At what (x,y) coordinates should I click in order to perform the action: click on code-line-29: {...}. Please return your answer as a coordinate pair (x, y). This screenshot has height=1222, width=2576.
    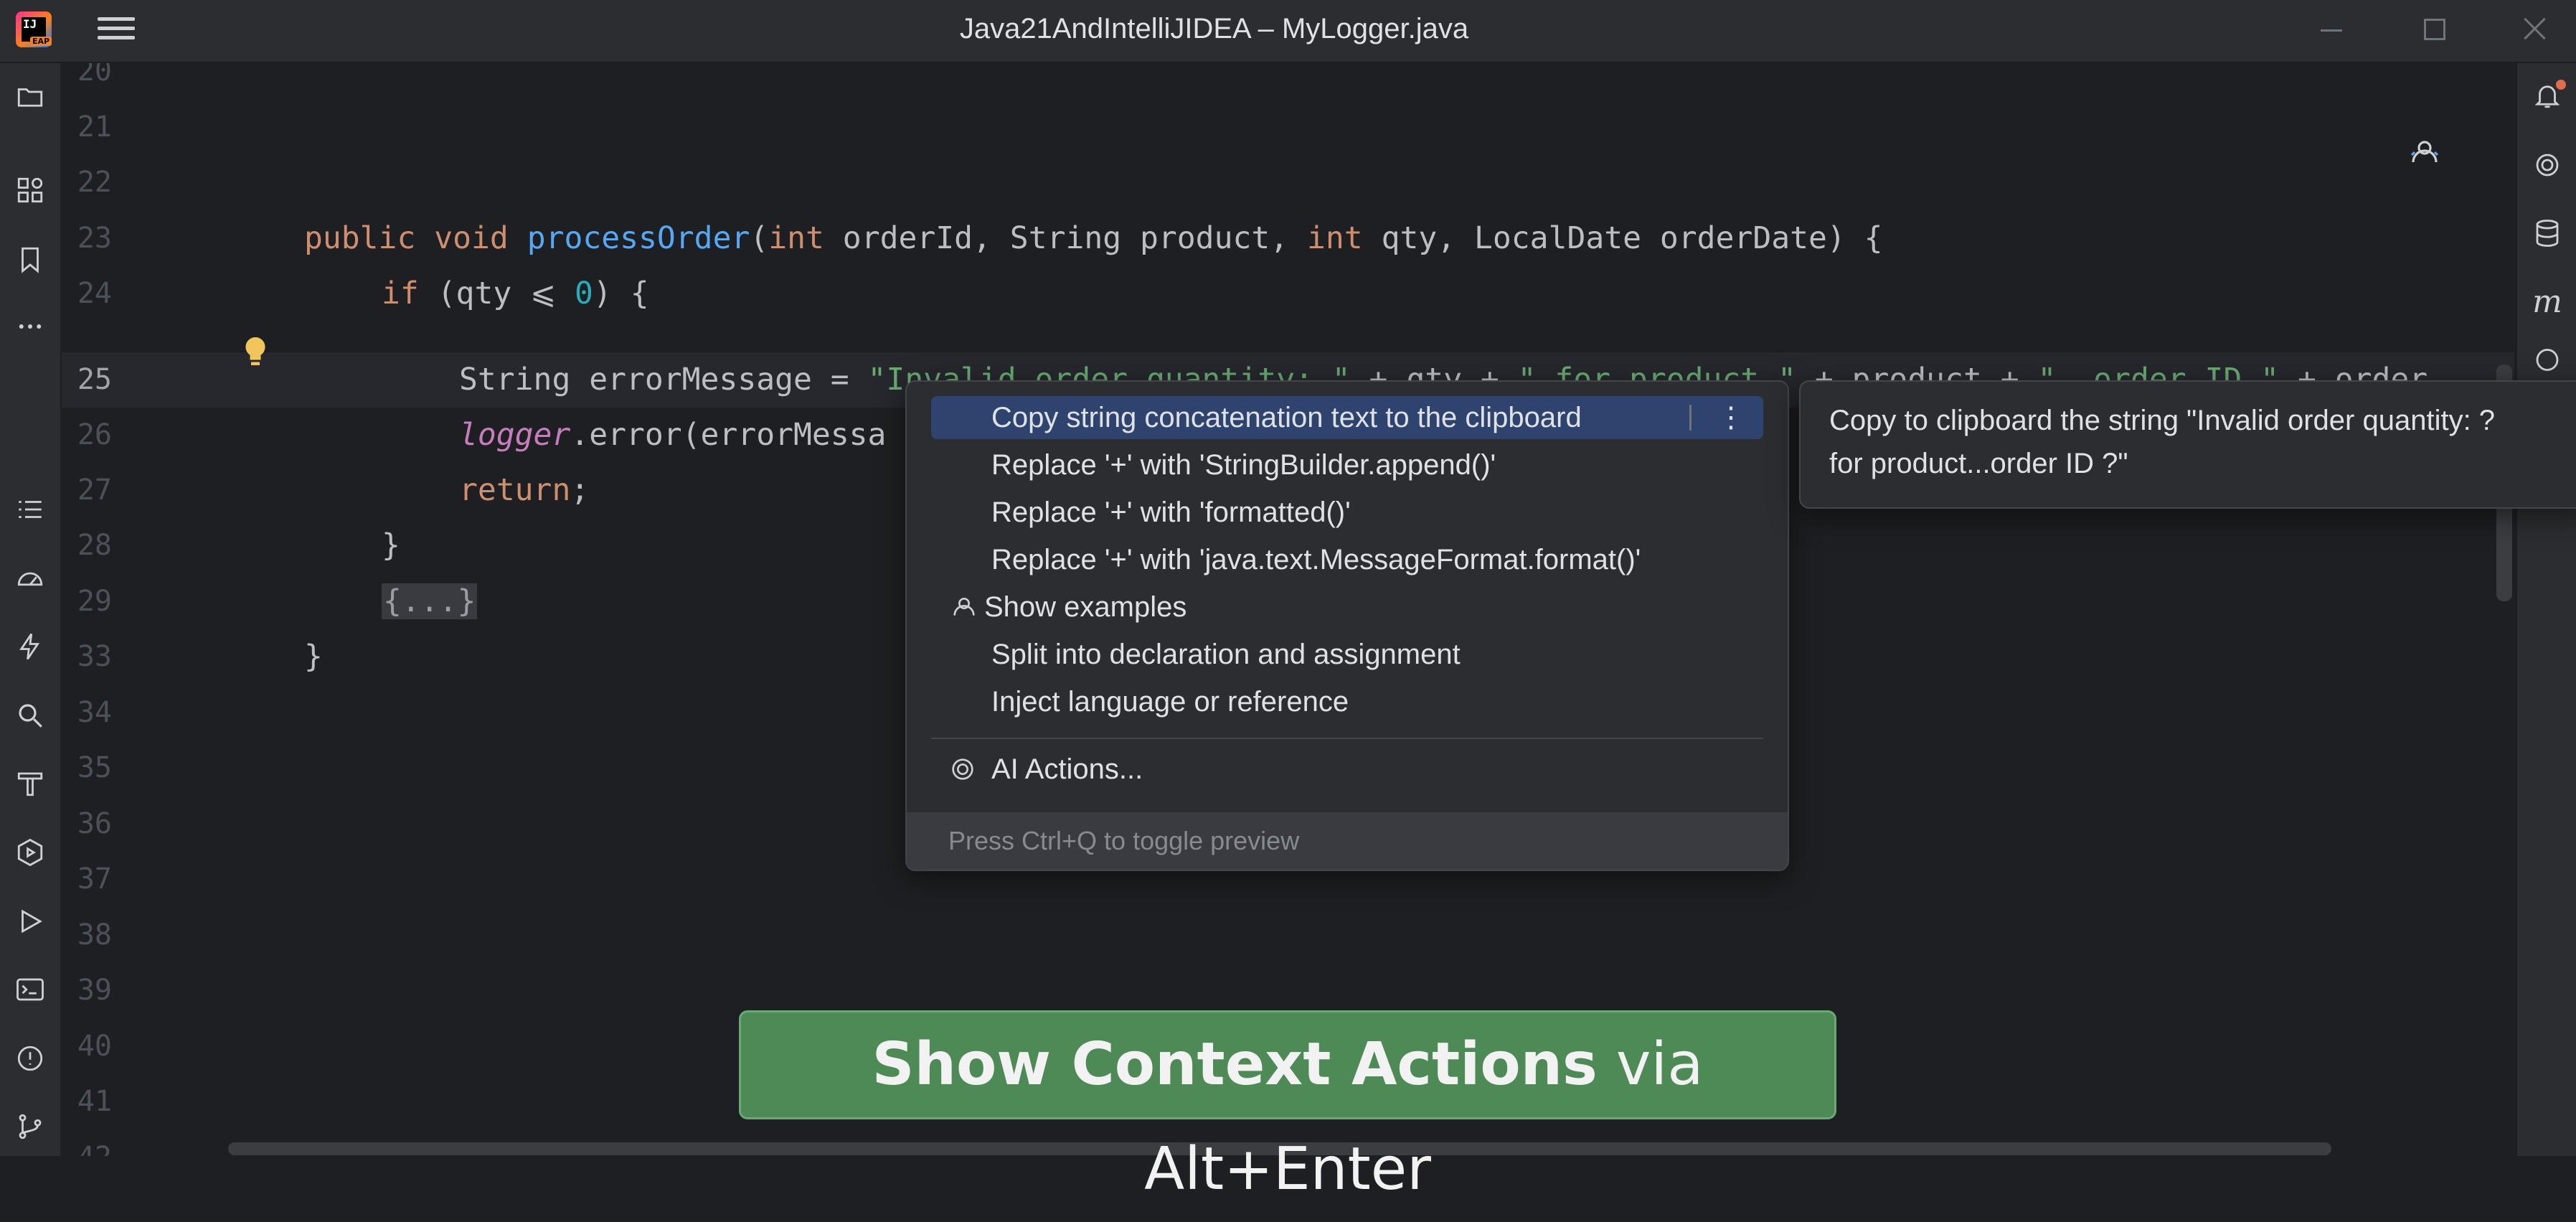
    Looking at the image, I should click on (430, 601).